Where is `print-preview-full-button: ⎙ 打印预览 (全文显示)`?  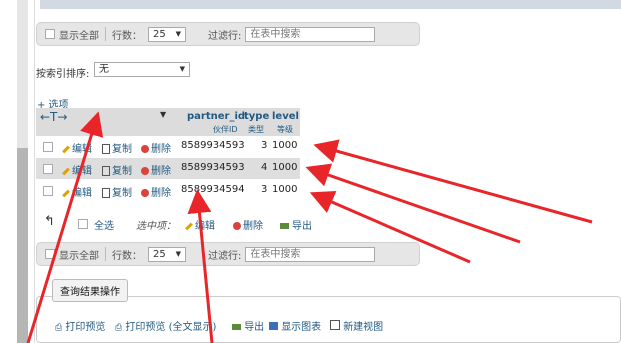
print-preview-full-button: ⎙ 打印预览 (全文显示) is located at coordinates (165, 325).